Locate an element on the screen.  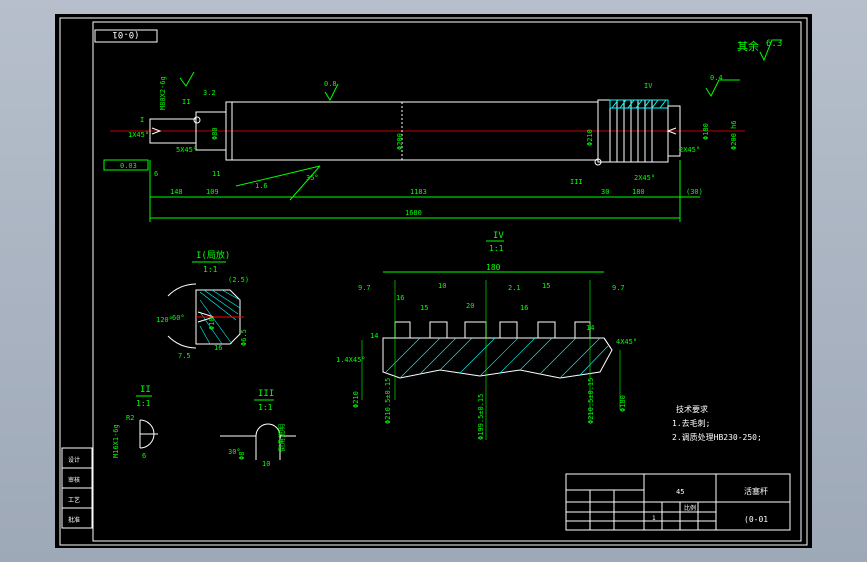
dim-180: 180 is located at coordinates (638, 192).